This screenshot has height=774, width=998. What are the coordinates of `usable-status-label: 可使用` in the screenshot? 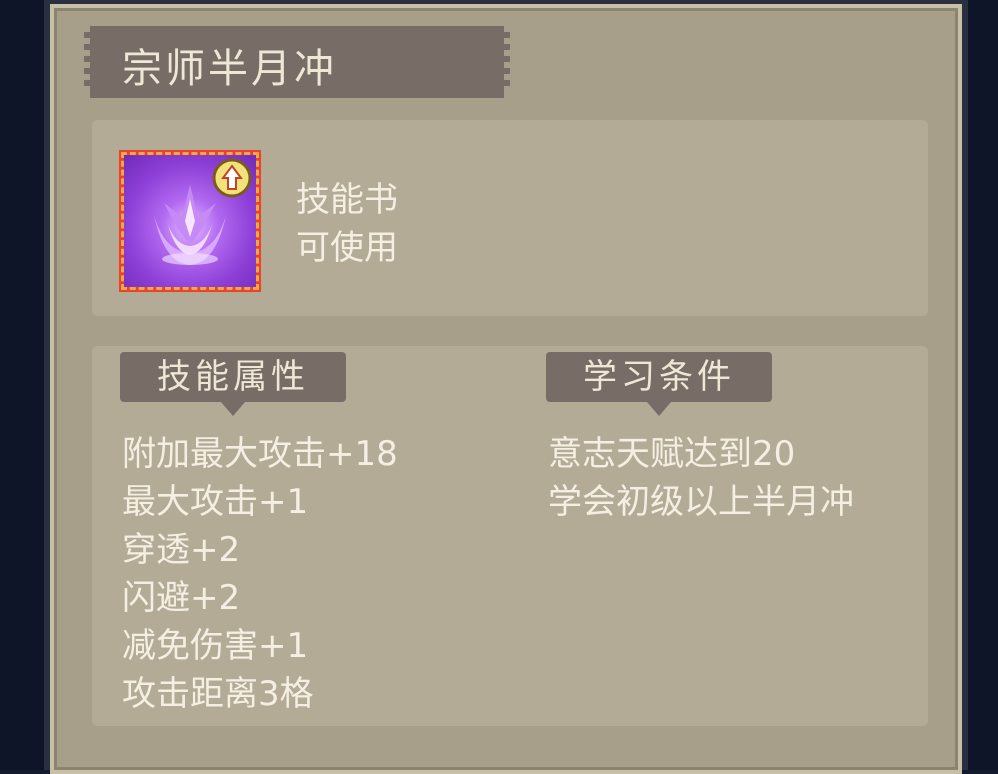 It's located at (347, 248).